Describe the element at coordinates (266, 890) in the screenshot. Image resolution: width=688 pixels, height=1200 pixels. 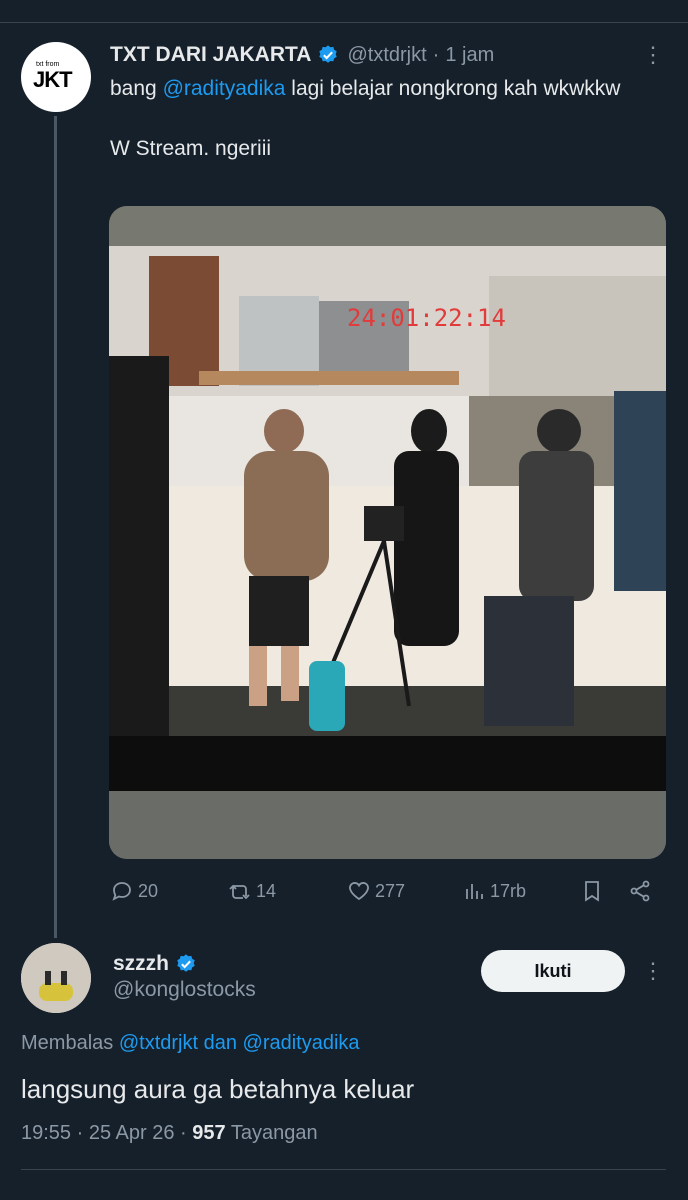
I see `retweet-count: 14` at that location.